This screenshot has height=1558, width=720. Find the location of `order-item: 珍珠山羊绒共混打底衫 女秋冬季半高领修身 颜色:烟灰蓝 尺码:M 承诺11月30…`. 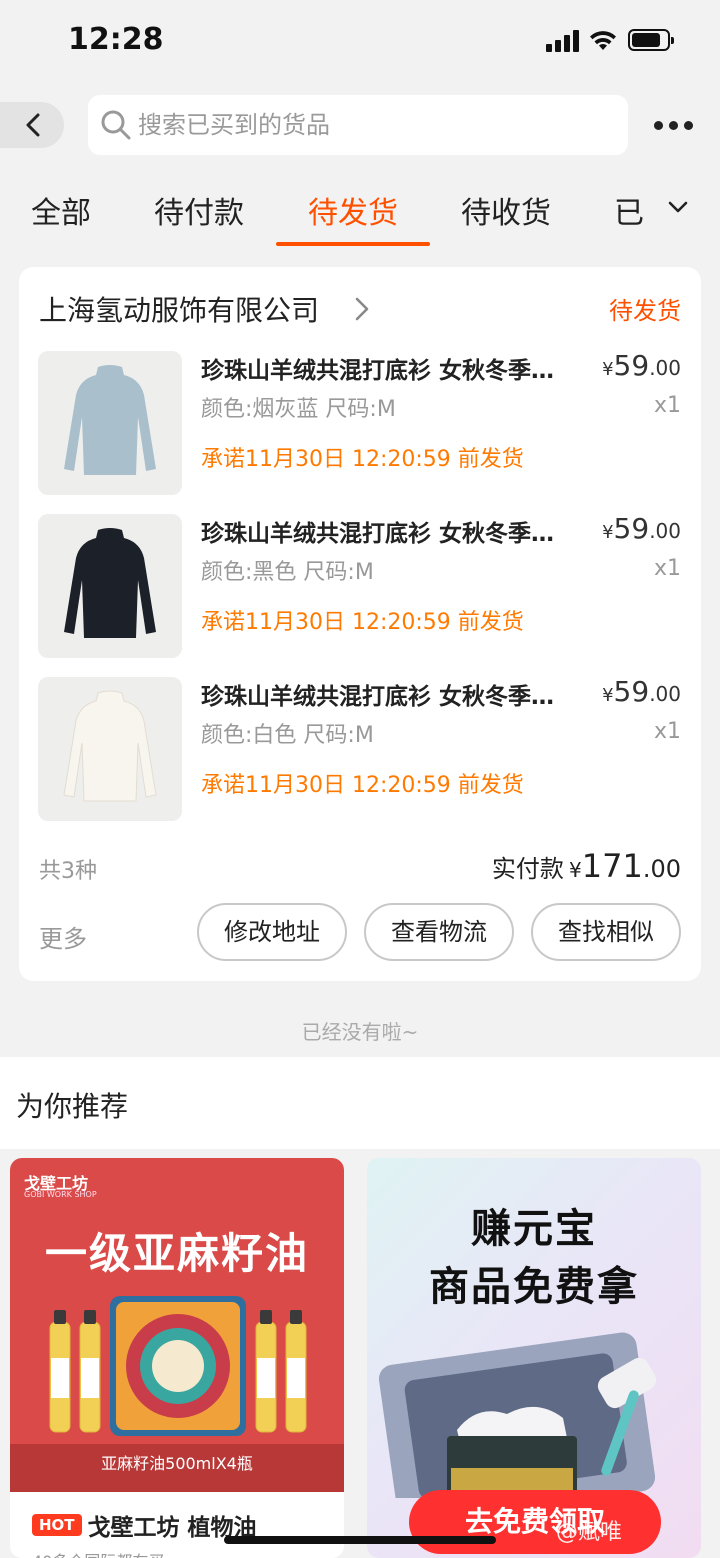

order-item: 珍珠山羊绒共混打底衫 女秋冬季半高领修身 颜色:烟灰蓝 尺码:M 承诺11月30… is located at coordinates (360, 424).